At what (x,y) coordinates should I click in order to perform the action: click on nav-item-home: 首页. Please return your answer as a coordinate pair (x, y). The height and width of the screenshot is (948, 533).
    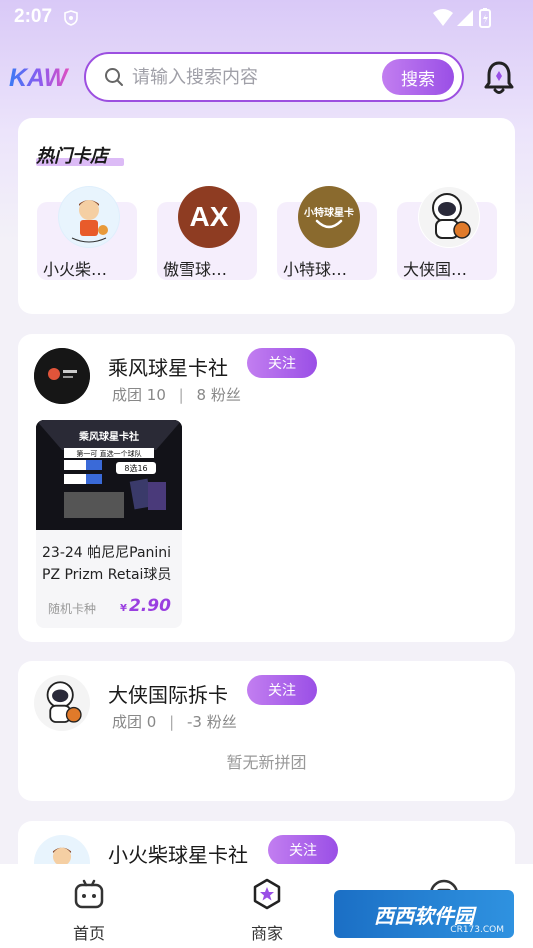
    Looking at the image, I should click on (89, 909).